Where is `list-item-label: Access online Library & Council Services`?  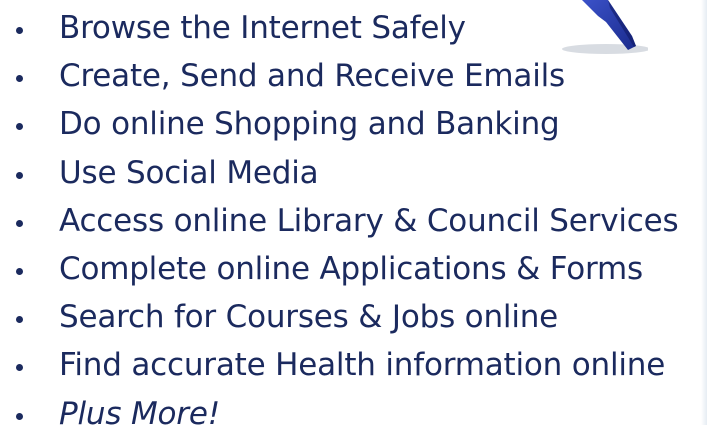
list-item-label: Access online Library & Council Services is located at coordinates (369, 220).